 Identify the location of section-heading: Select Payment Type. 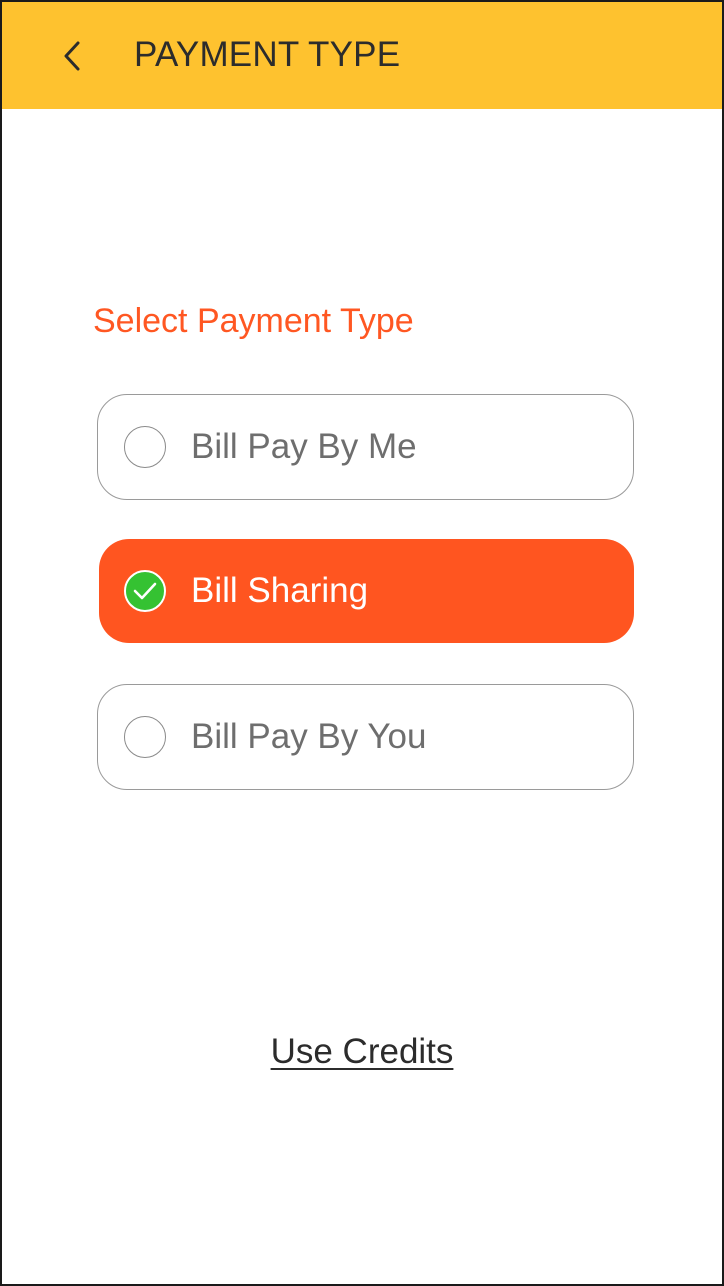
(253, 321).